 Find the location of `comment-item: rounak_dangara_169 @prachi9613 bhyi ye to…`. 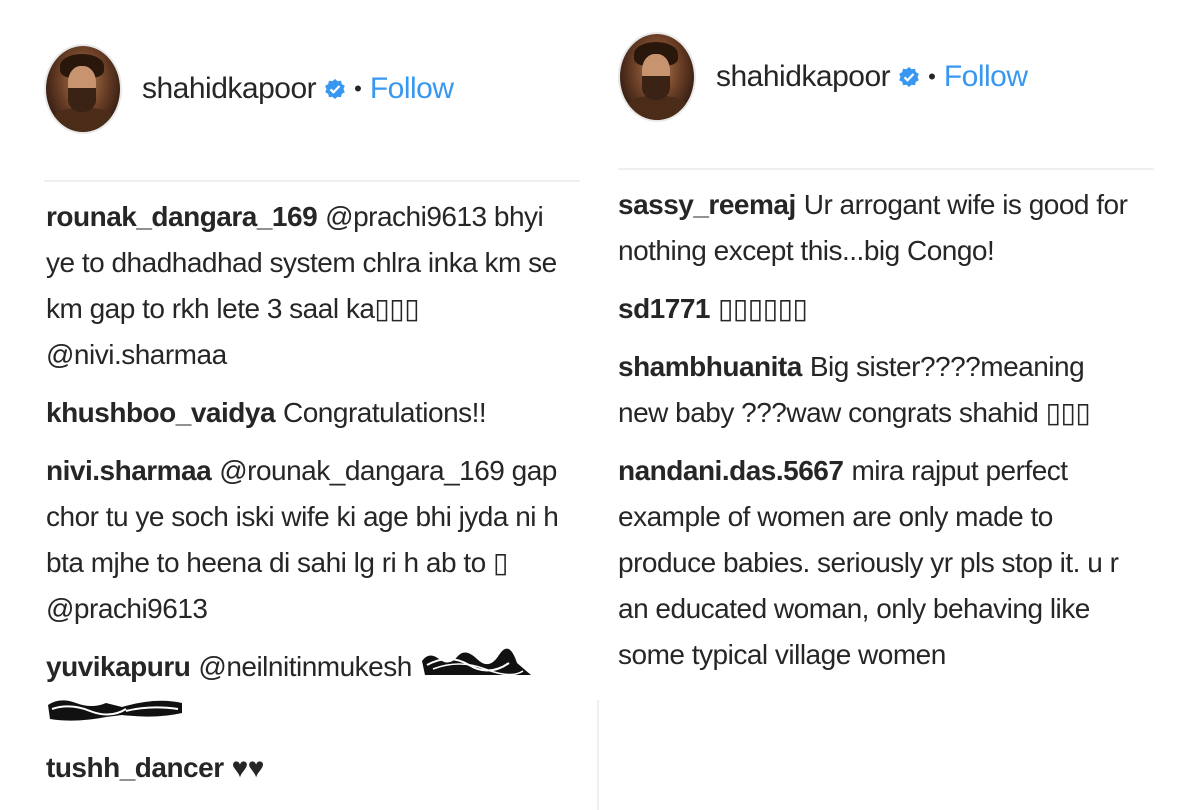

comment-item: rounak_dangara_169 @prachi9613 bhyi ye to… is located at coordinates (306, 286).